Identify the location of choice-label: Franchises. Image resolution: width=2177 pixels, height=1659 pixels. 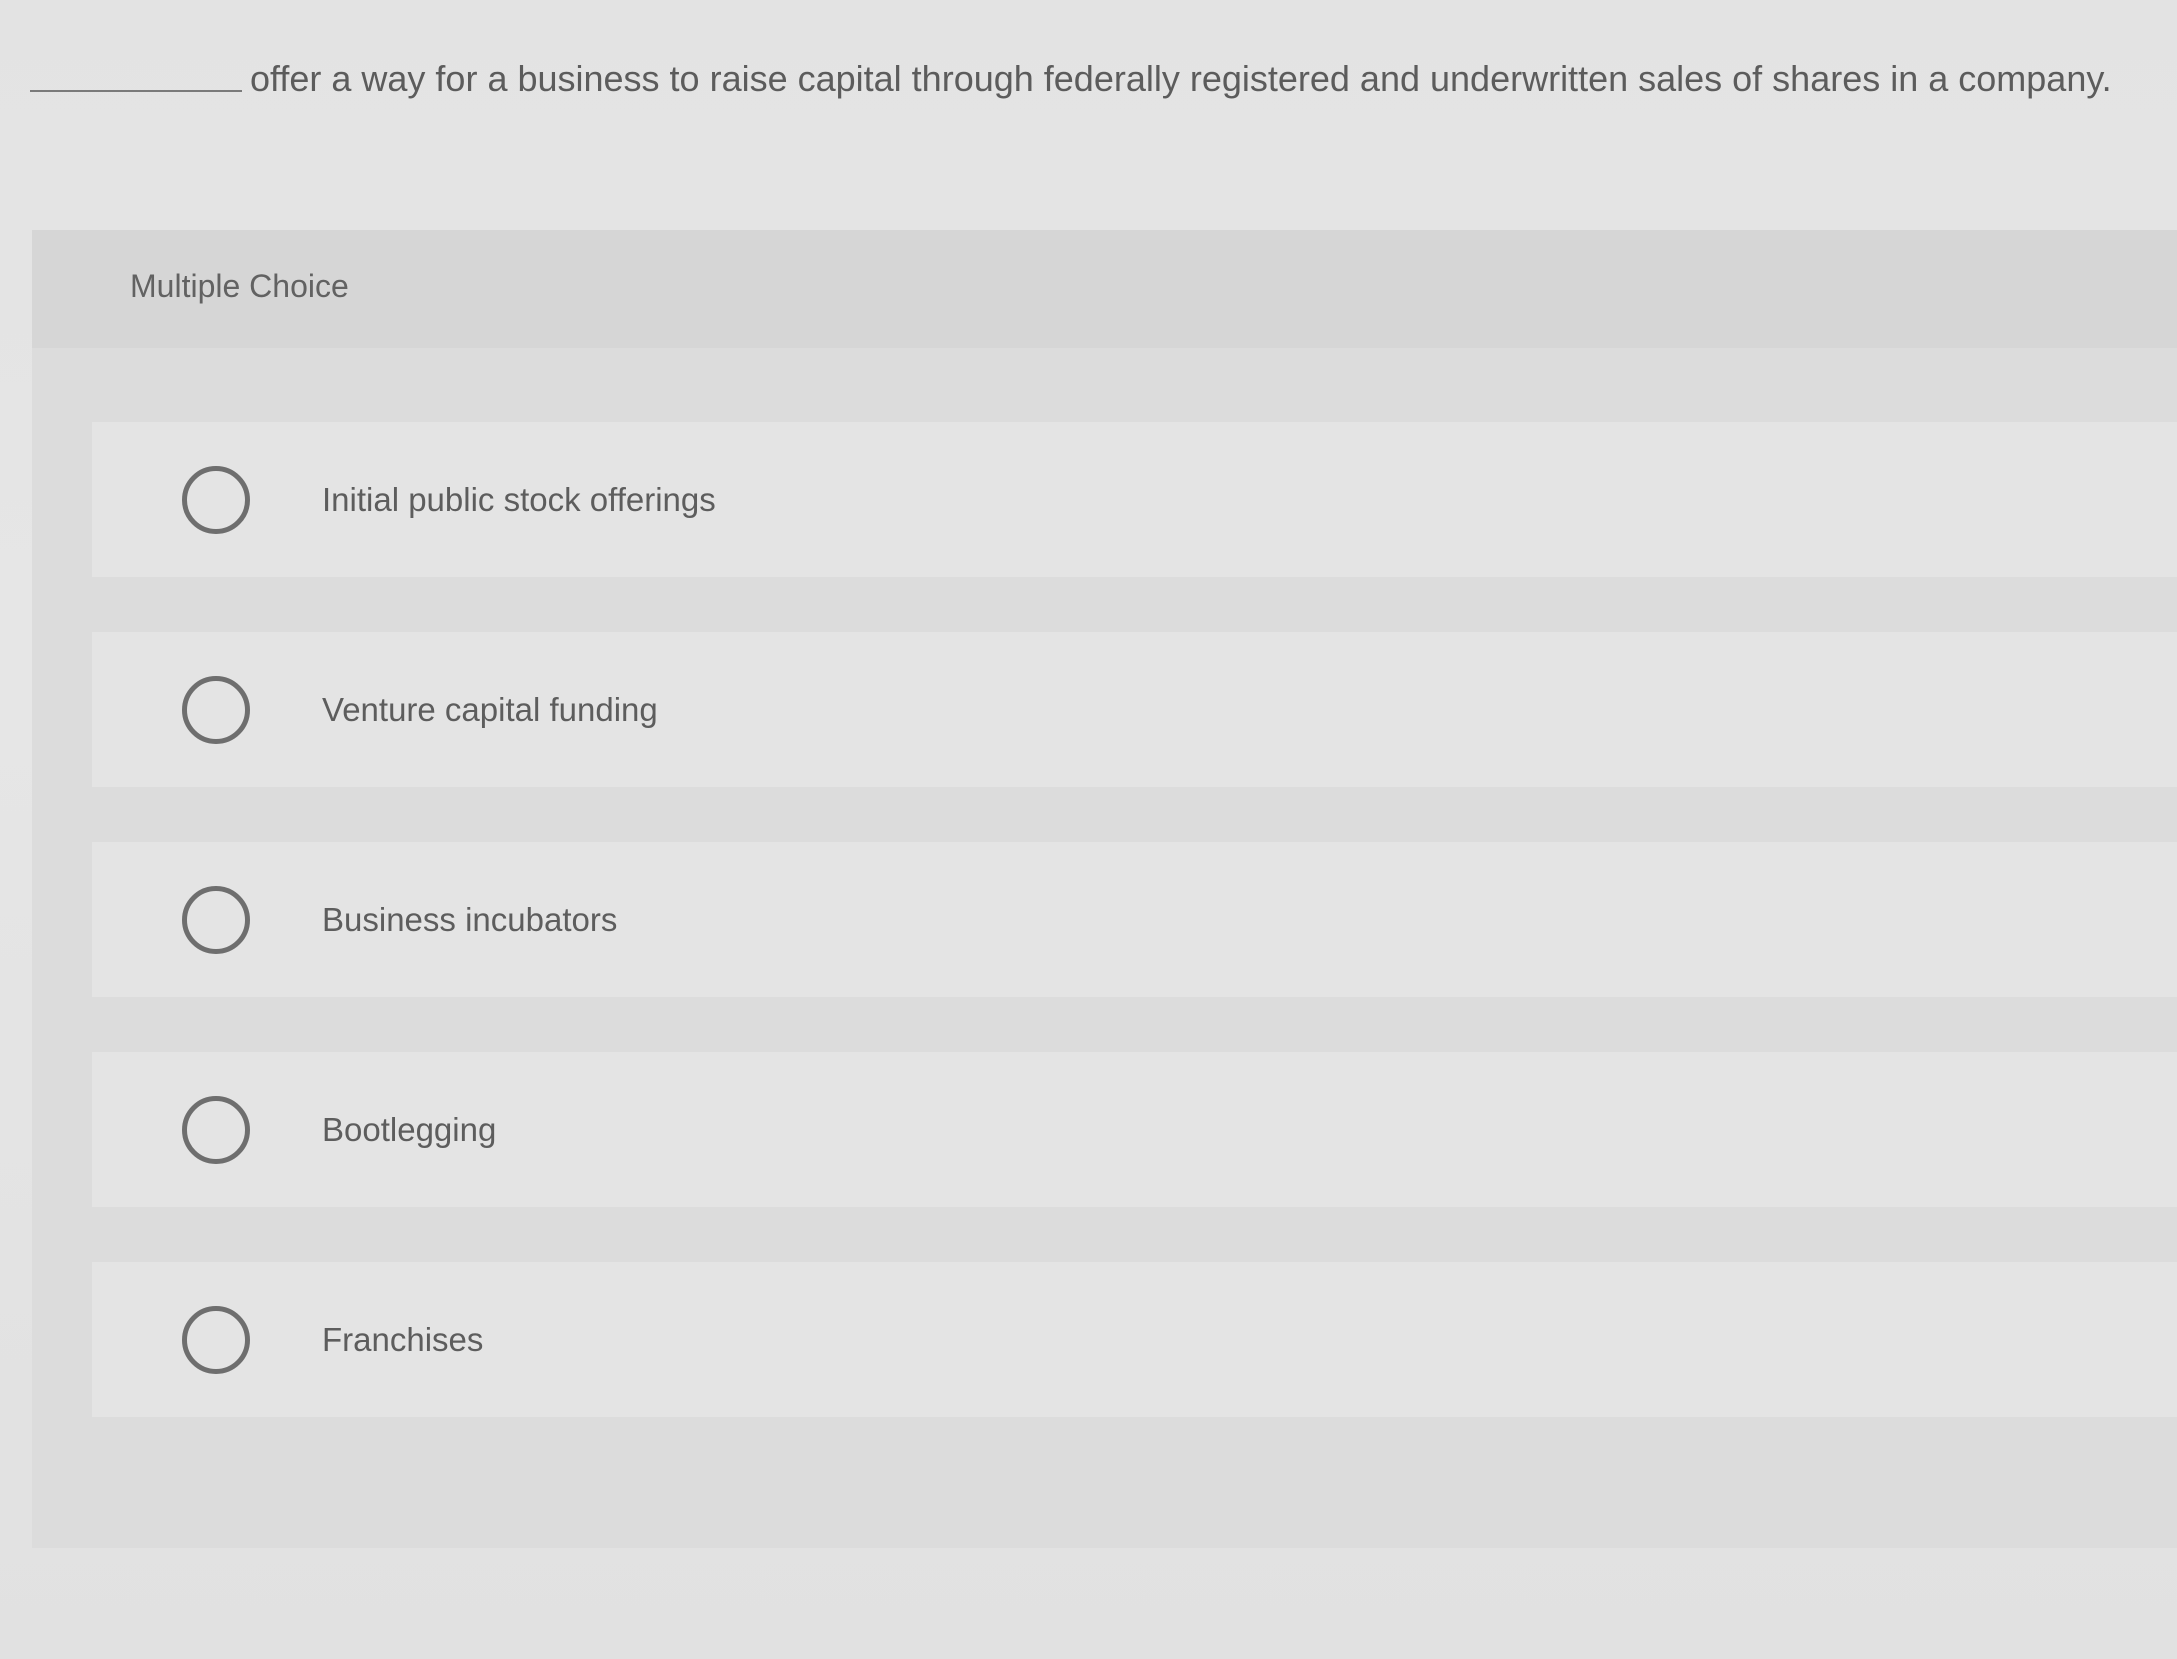
(402, 1340).